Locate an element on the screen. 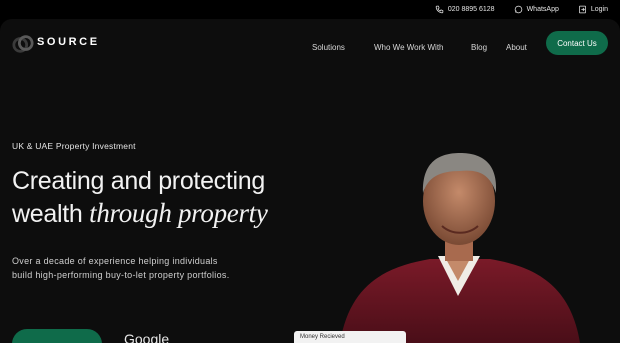 Image resolution: width=620 pixels, height=343 pixels. login-link: Login is located at coordinates (593, 9).